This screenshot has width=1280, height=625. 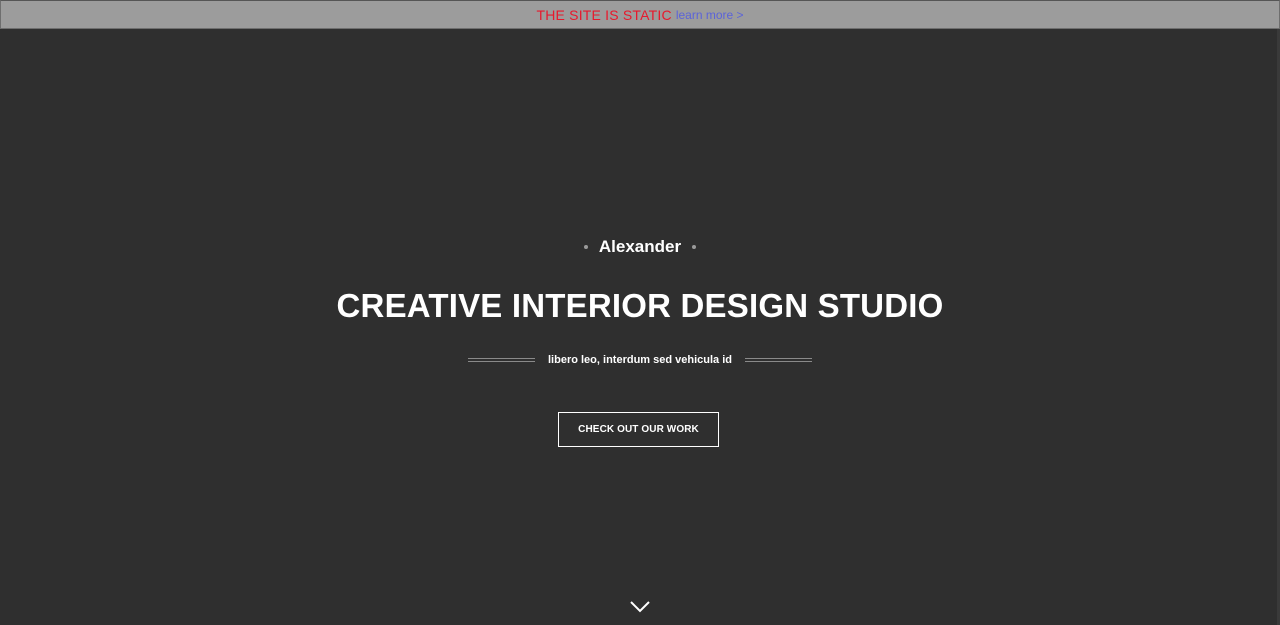 What do you see at coordinates (638, 429) in the screenshot?
I see `check-out-work-button: CHECK OUT OUR WORK` at bounding box center [638, 429].